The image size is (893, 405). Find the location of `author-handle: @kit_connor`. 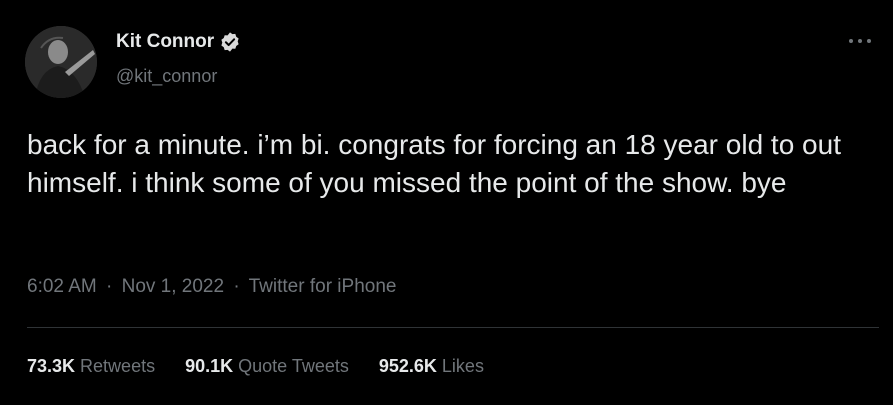

author-handle: @kit_connor is located at coordinates (166, 76).